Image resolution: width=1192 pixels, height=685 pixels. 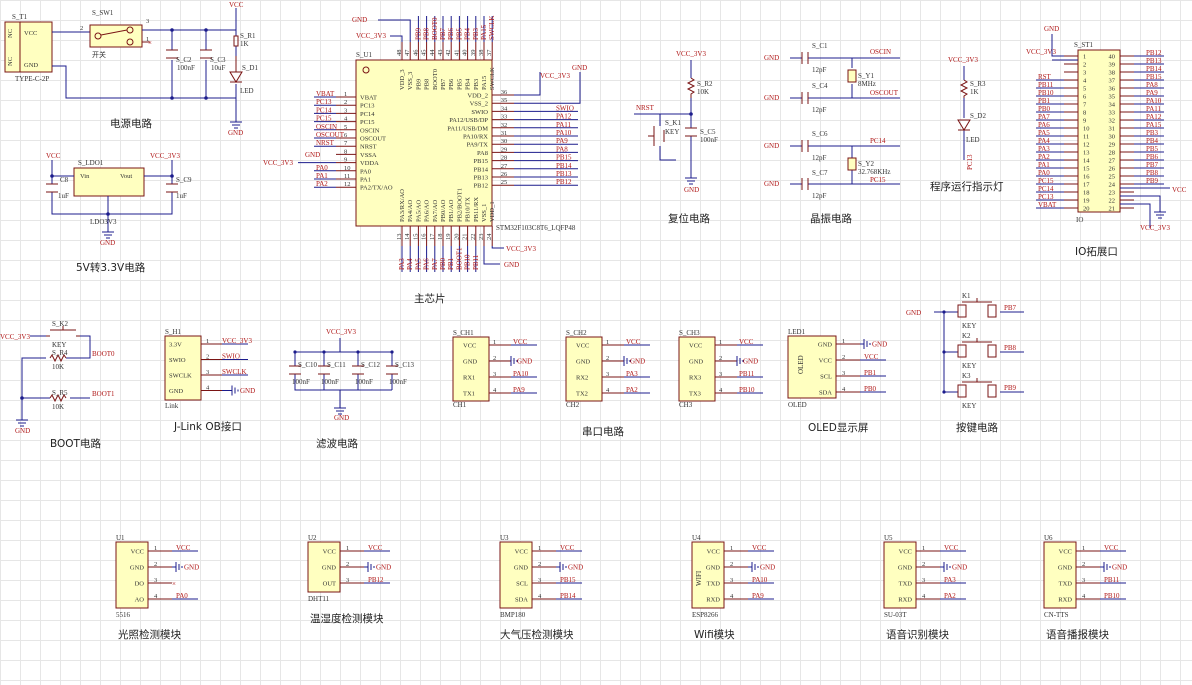 I want to click on module-u1: U15516VCC 1 VCCGND 2 GNDDO 3 ×AO 4 PA0, so click(x=157, y=576).